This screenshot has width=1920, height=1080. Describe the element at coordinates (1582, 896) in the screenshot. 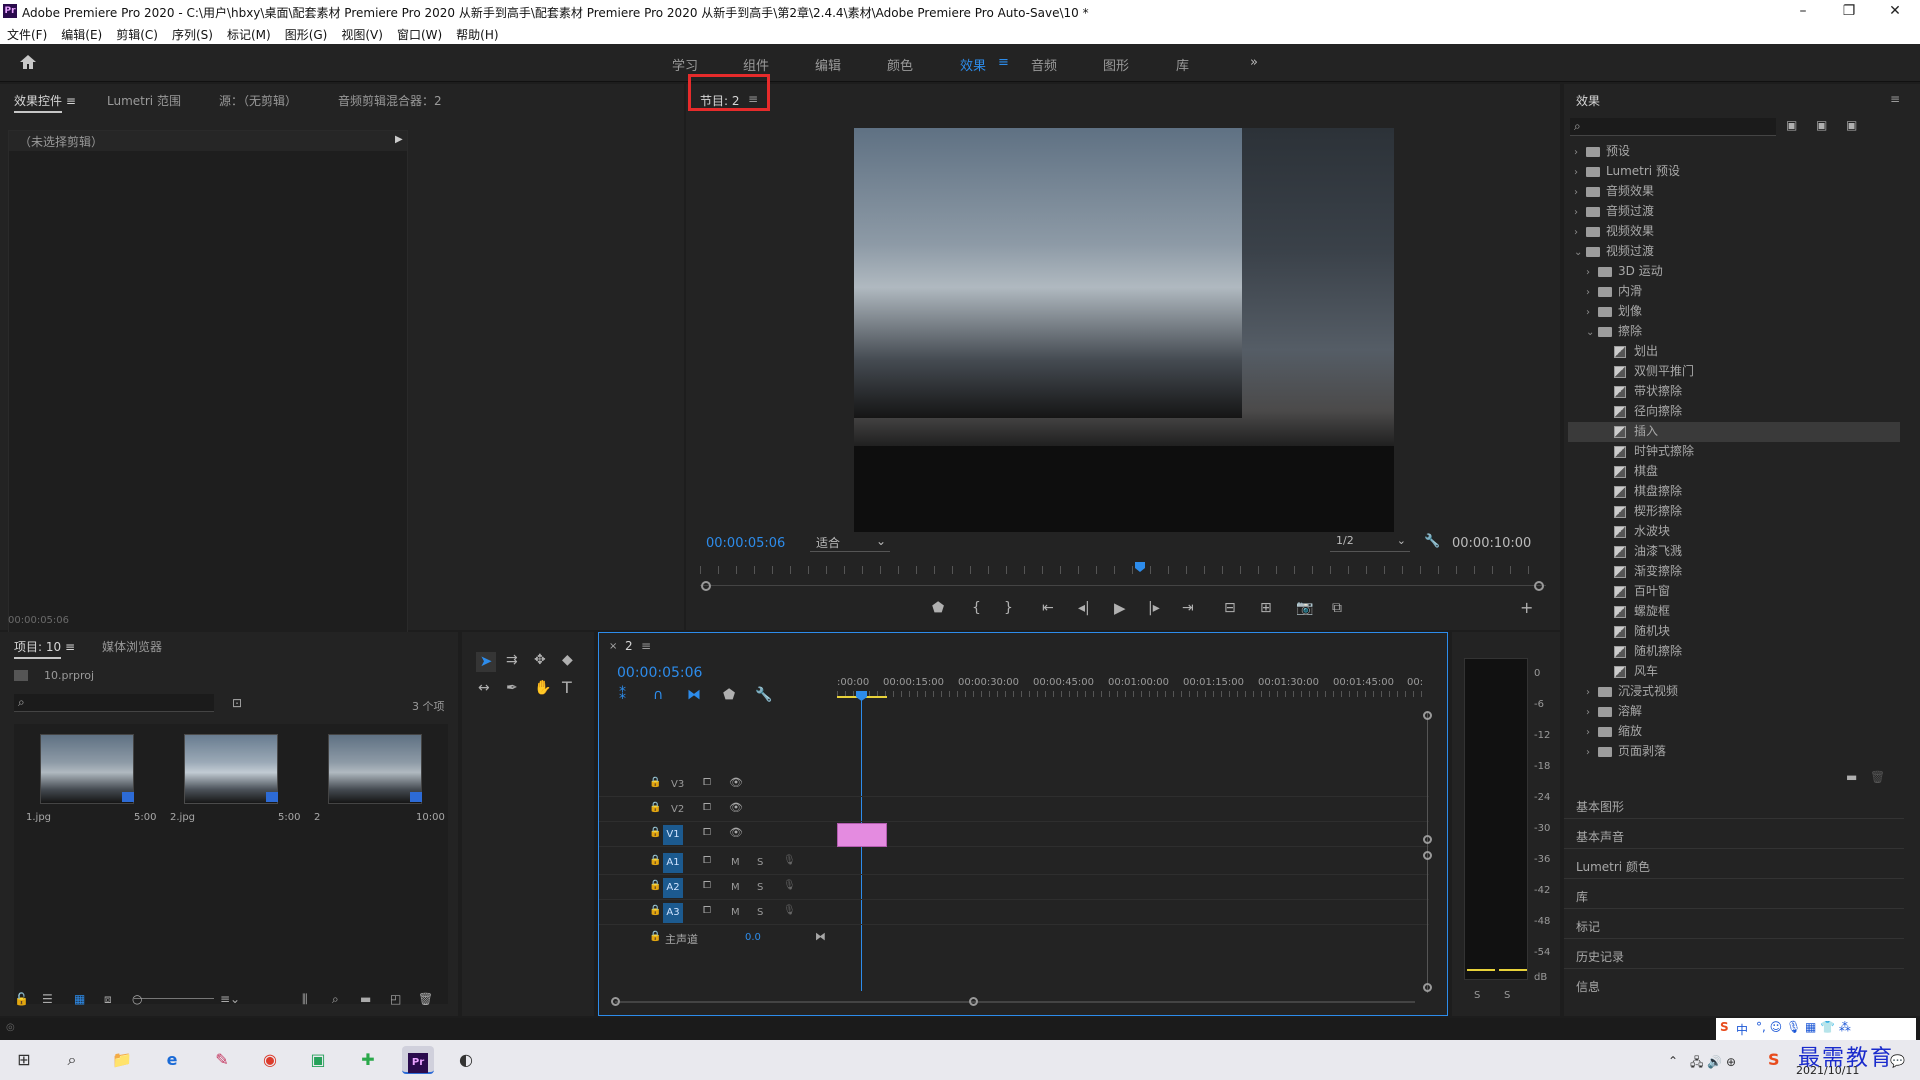

I see `panel-libraries: 库` at that location.